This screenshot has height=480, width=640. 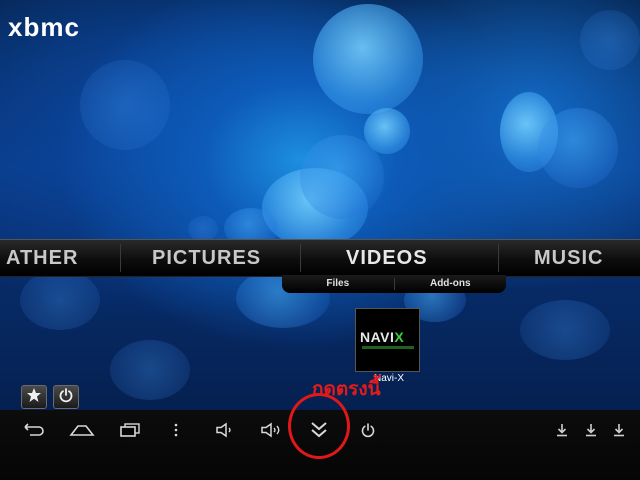 I want to click on navi-x-logo: NAVIX, so click(x=382, y=337).